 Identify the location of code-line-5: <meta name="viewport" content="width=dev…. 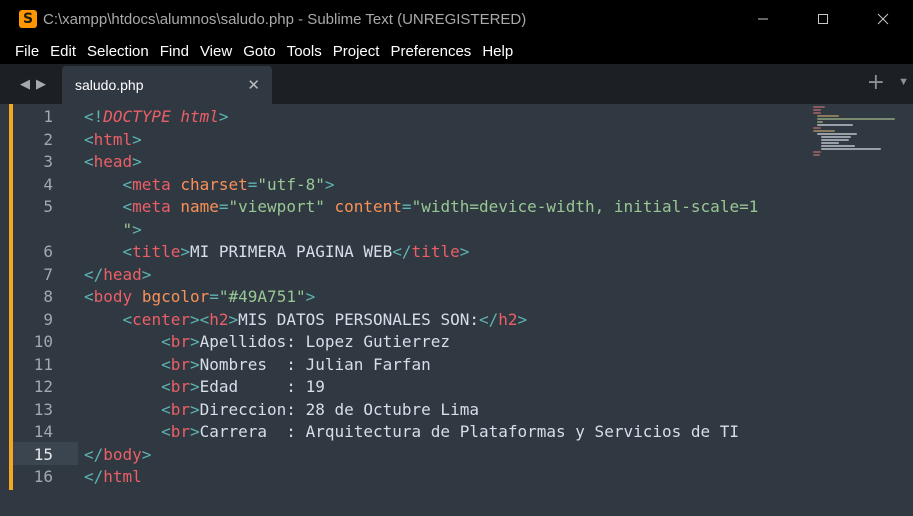
(449, 207).